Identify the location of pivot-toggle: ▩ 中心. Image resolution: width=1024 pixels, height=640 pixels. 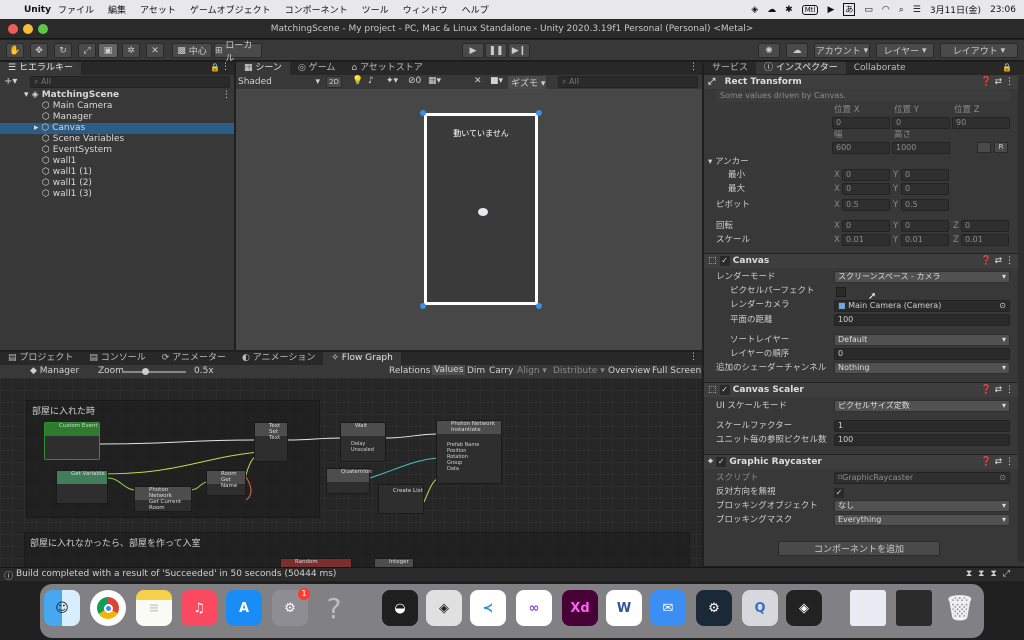
(192, 50).